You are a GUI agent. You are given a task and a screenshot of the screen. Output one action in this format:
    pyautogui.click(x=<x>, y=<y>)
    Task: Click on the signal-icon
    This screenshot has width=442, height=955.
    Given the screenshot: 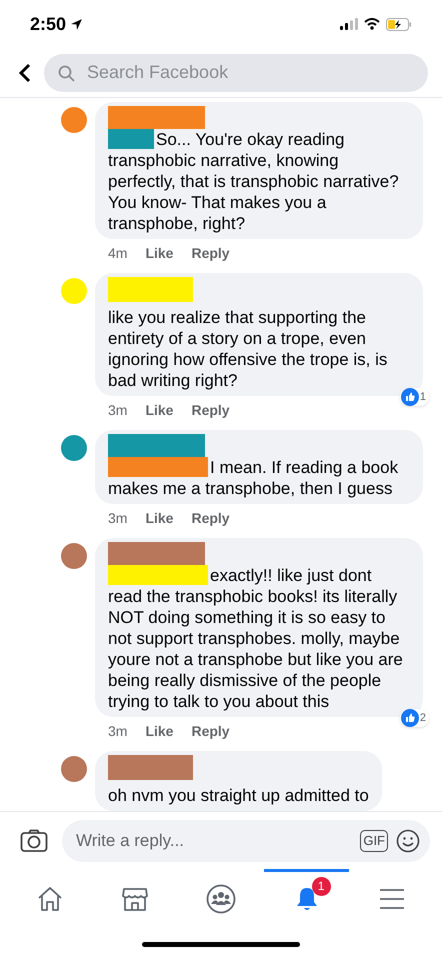 What is the action you would take?
    pyautogui.click(x=349, y=24)
    